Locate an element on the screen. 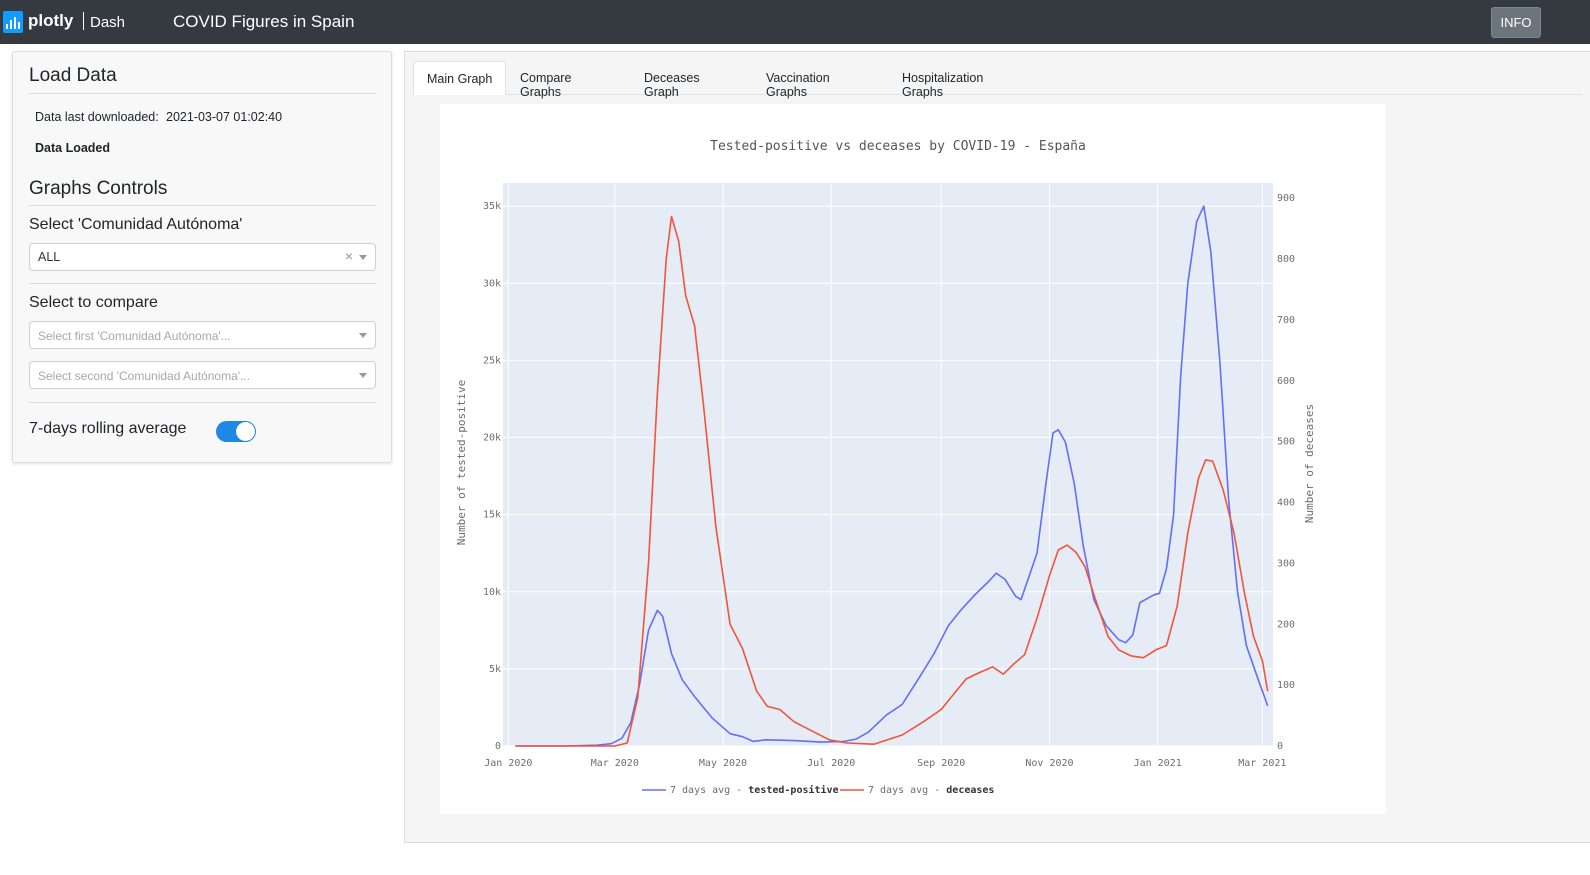  y-tick-label: 0 is located at coordinates (498, 746).